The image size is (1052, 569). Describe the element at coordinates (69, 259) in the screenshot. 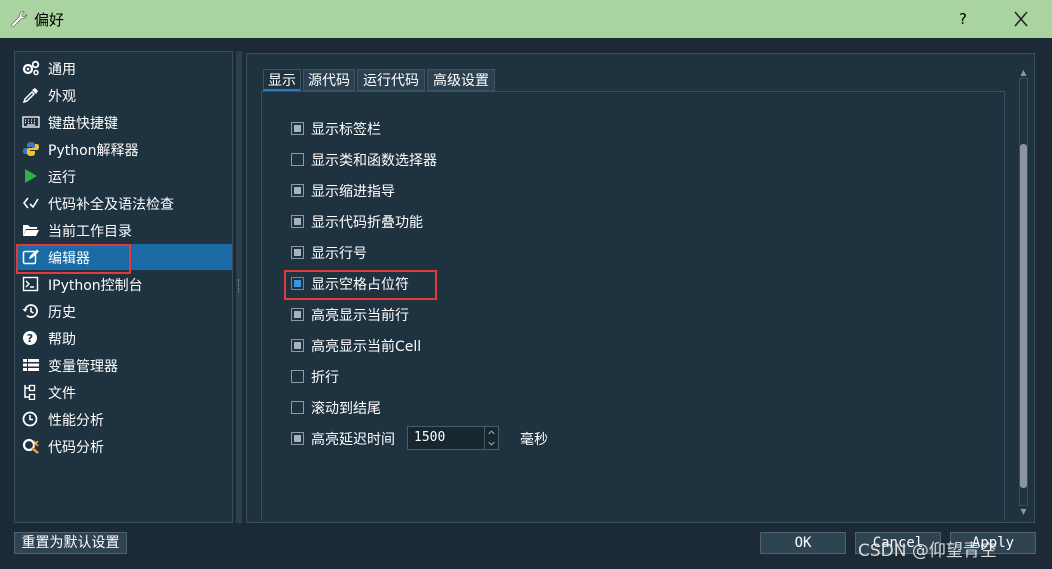

I see `nav-item-label: 编辑器` at that location.